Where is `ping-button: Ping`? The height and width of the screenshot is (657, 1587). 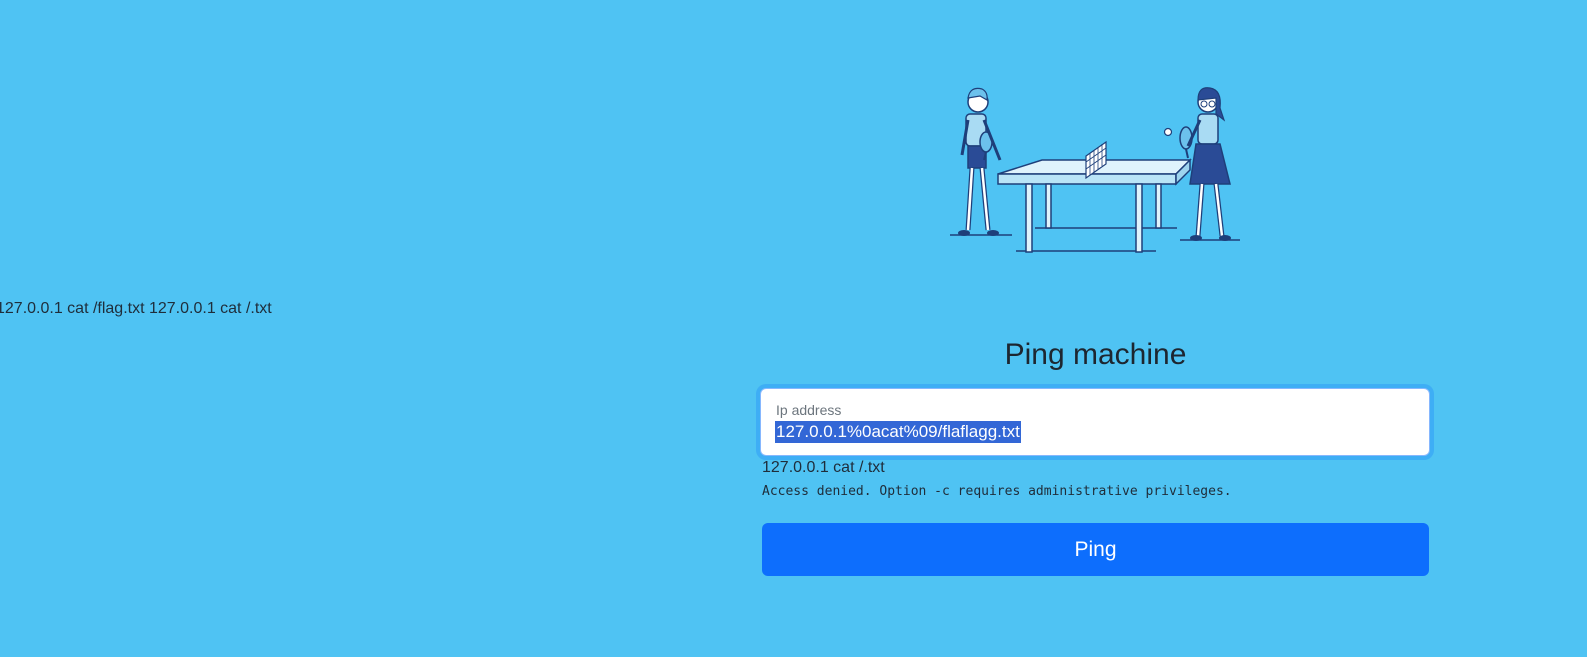 ping-button: Ping is located at coordinates (1095, 549).